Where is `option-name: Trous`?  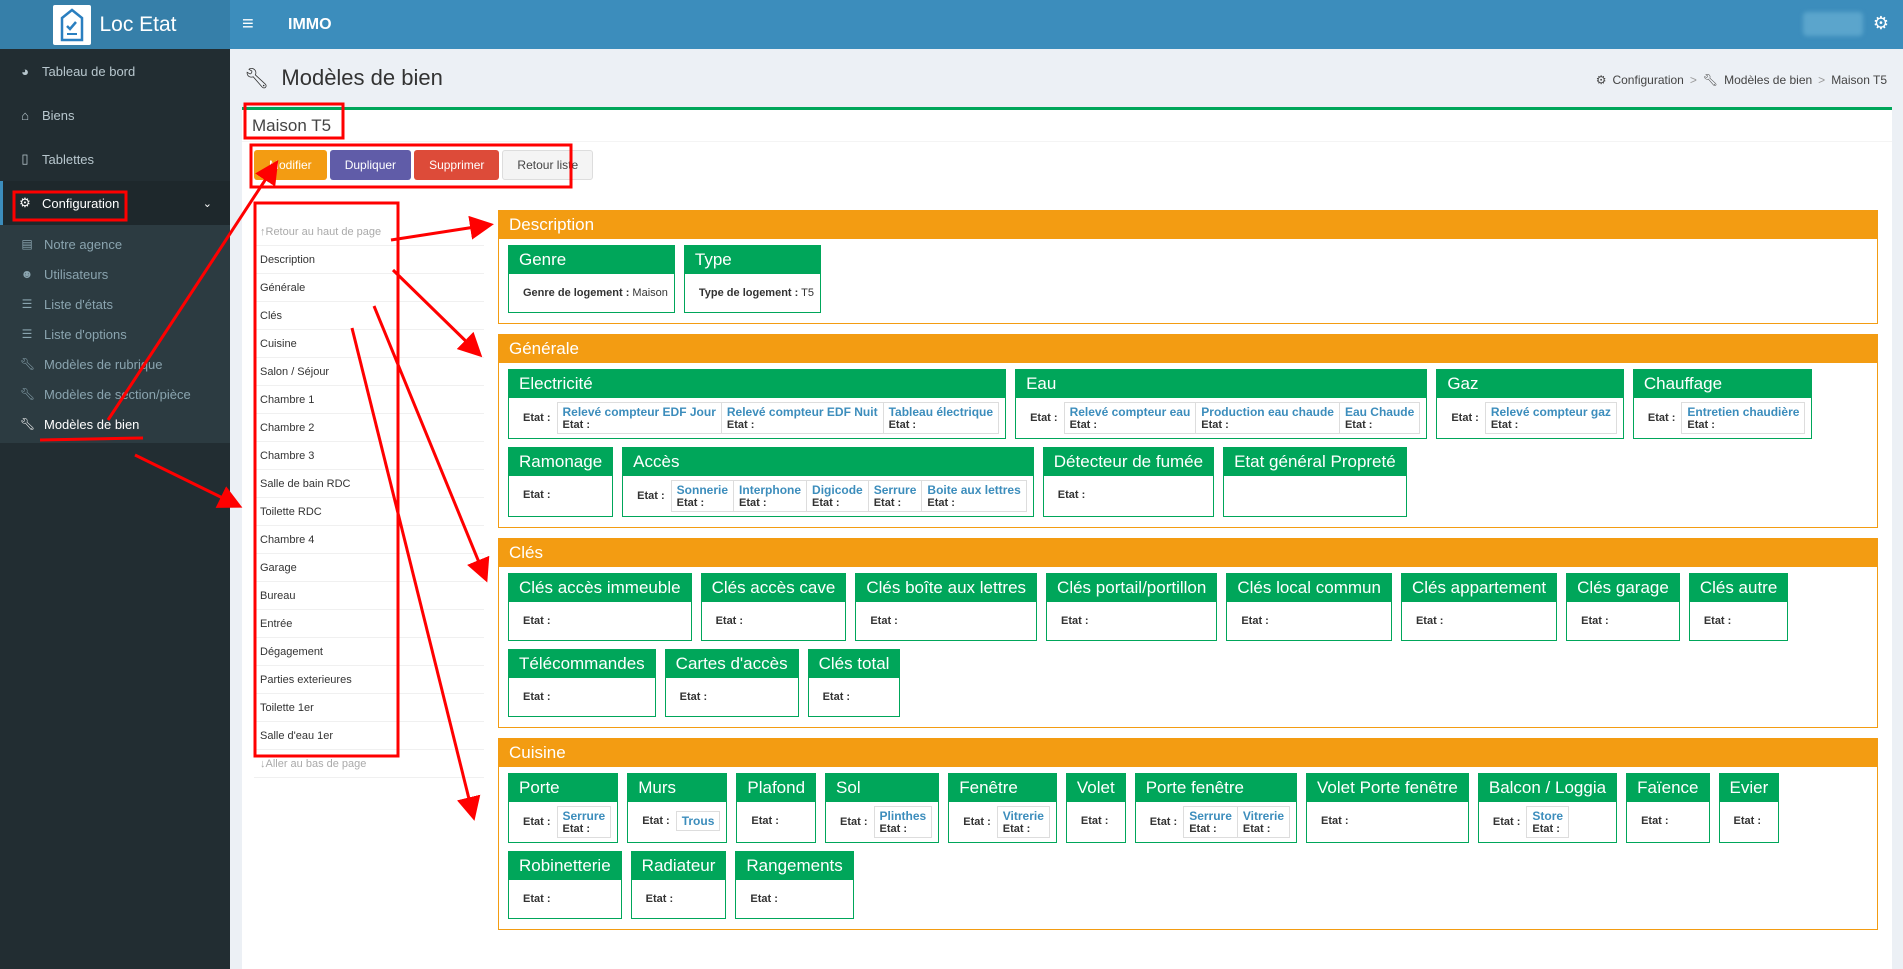
option-name: Trous is located at coordinates (698, 821).